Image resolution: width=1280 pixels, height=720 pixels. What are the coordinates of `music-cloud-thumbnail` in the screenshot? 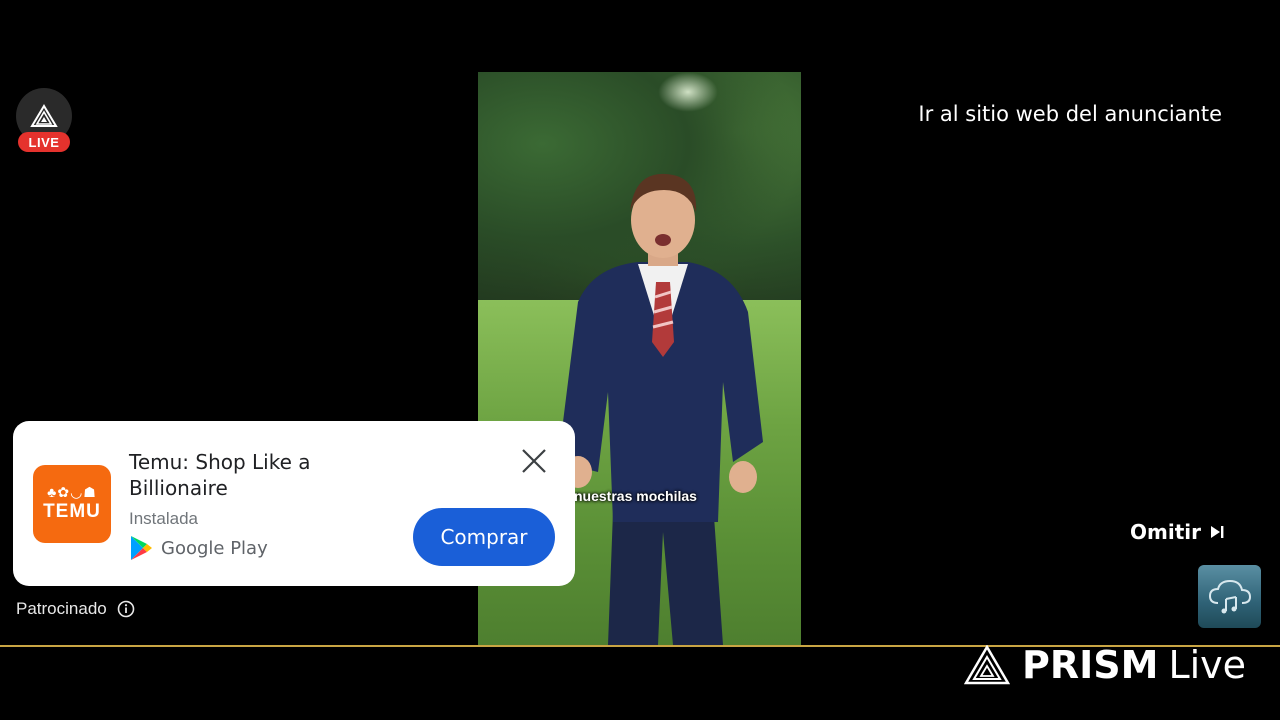 It's located at (1229, 596).